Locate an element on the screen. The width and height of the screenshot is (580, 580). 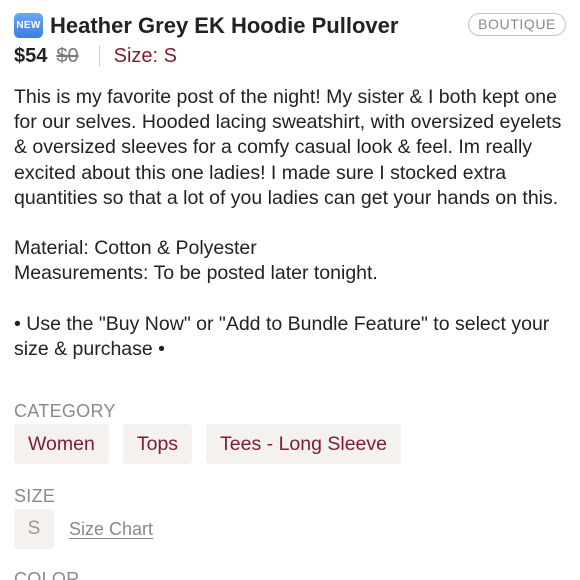
color-heading: COLOR is located at coordinates (47, 574).